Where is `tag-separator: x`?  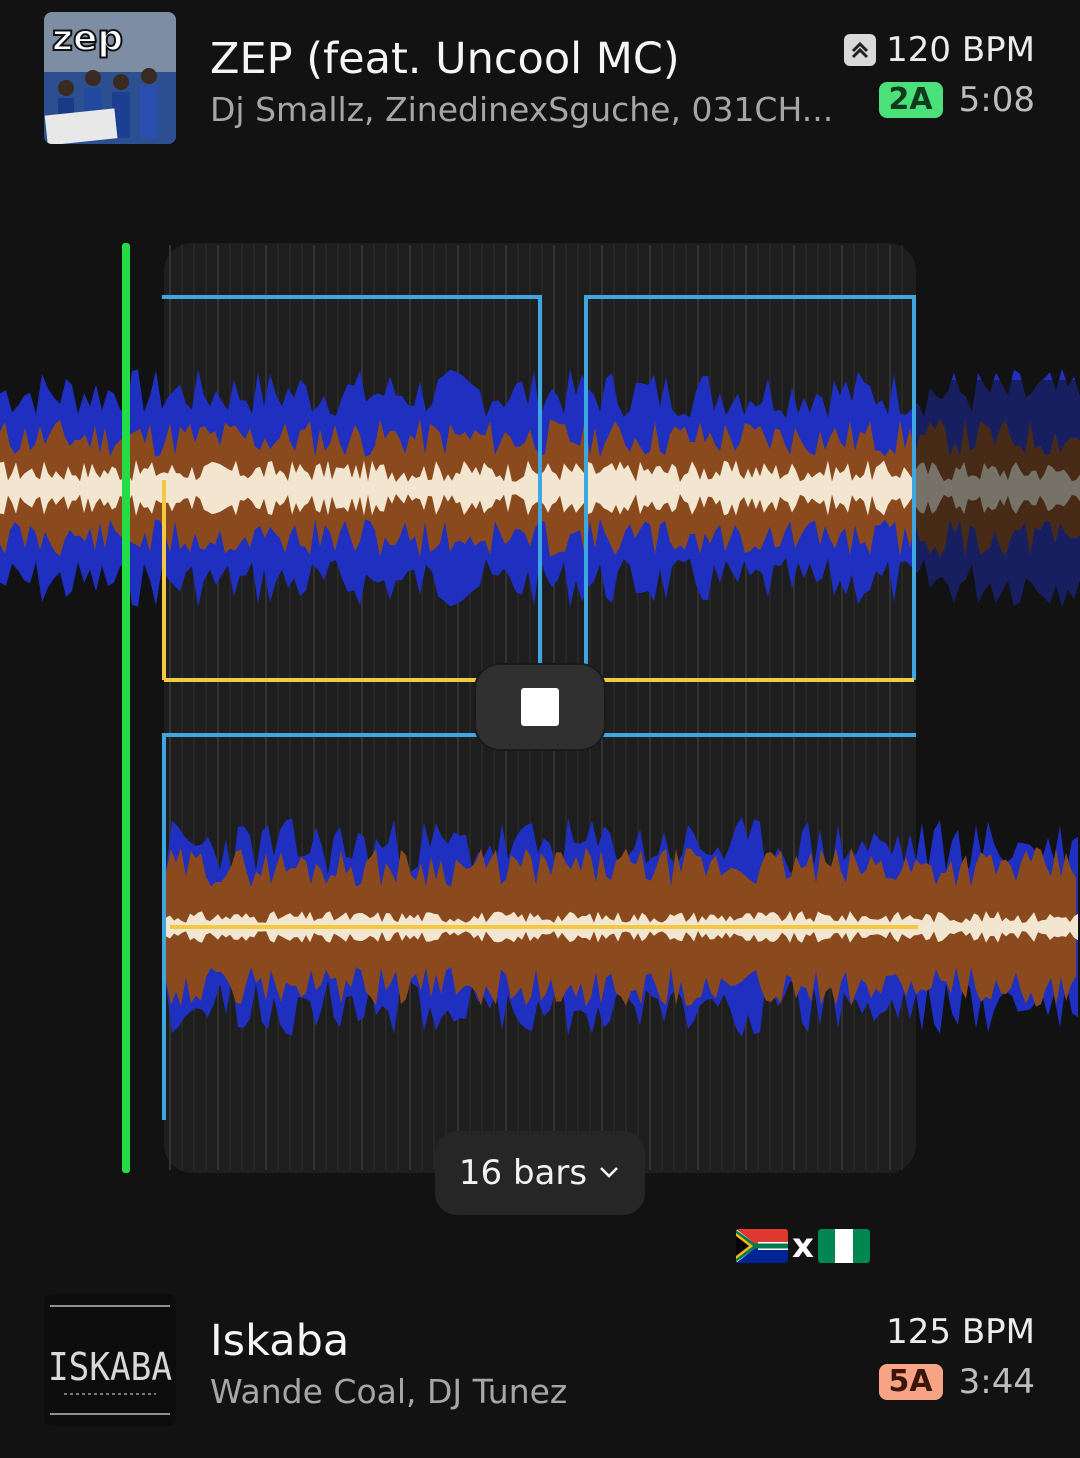 tag-separator: x is located at coordinates (803, 1246).